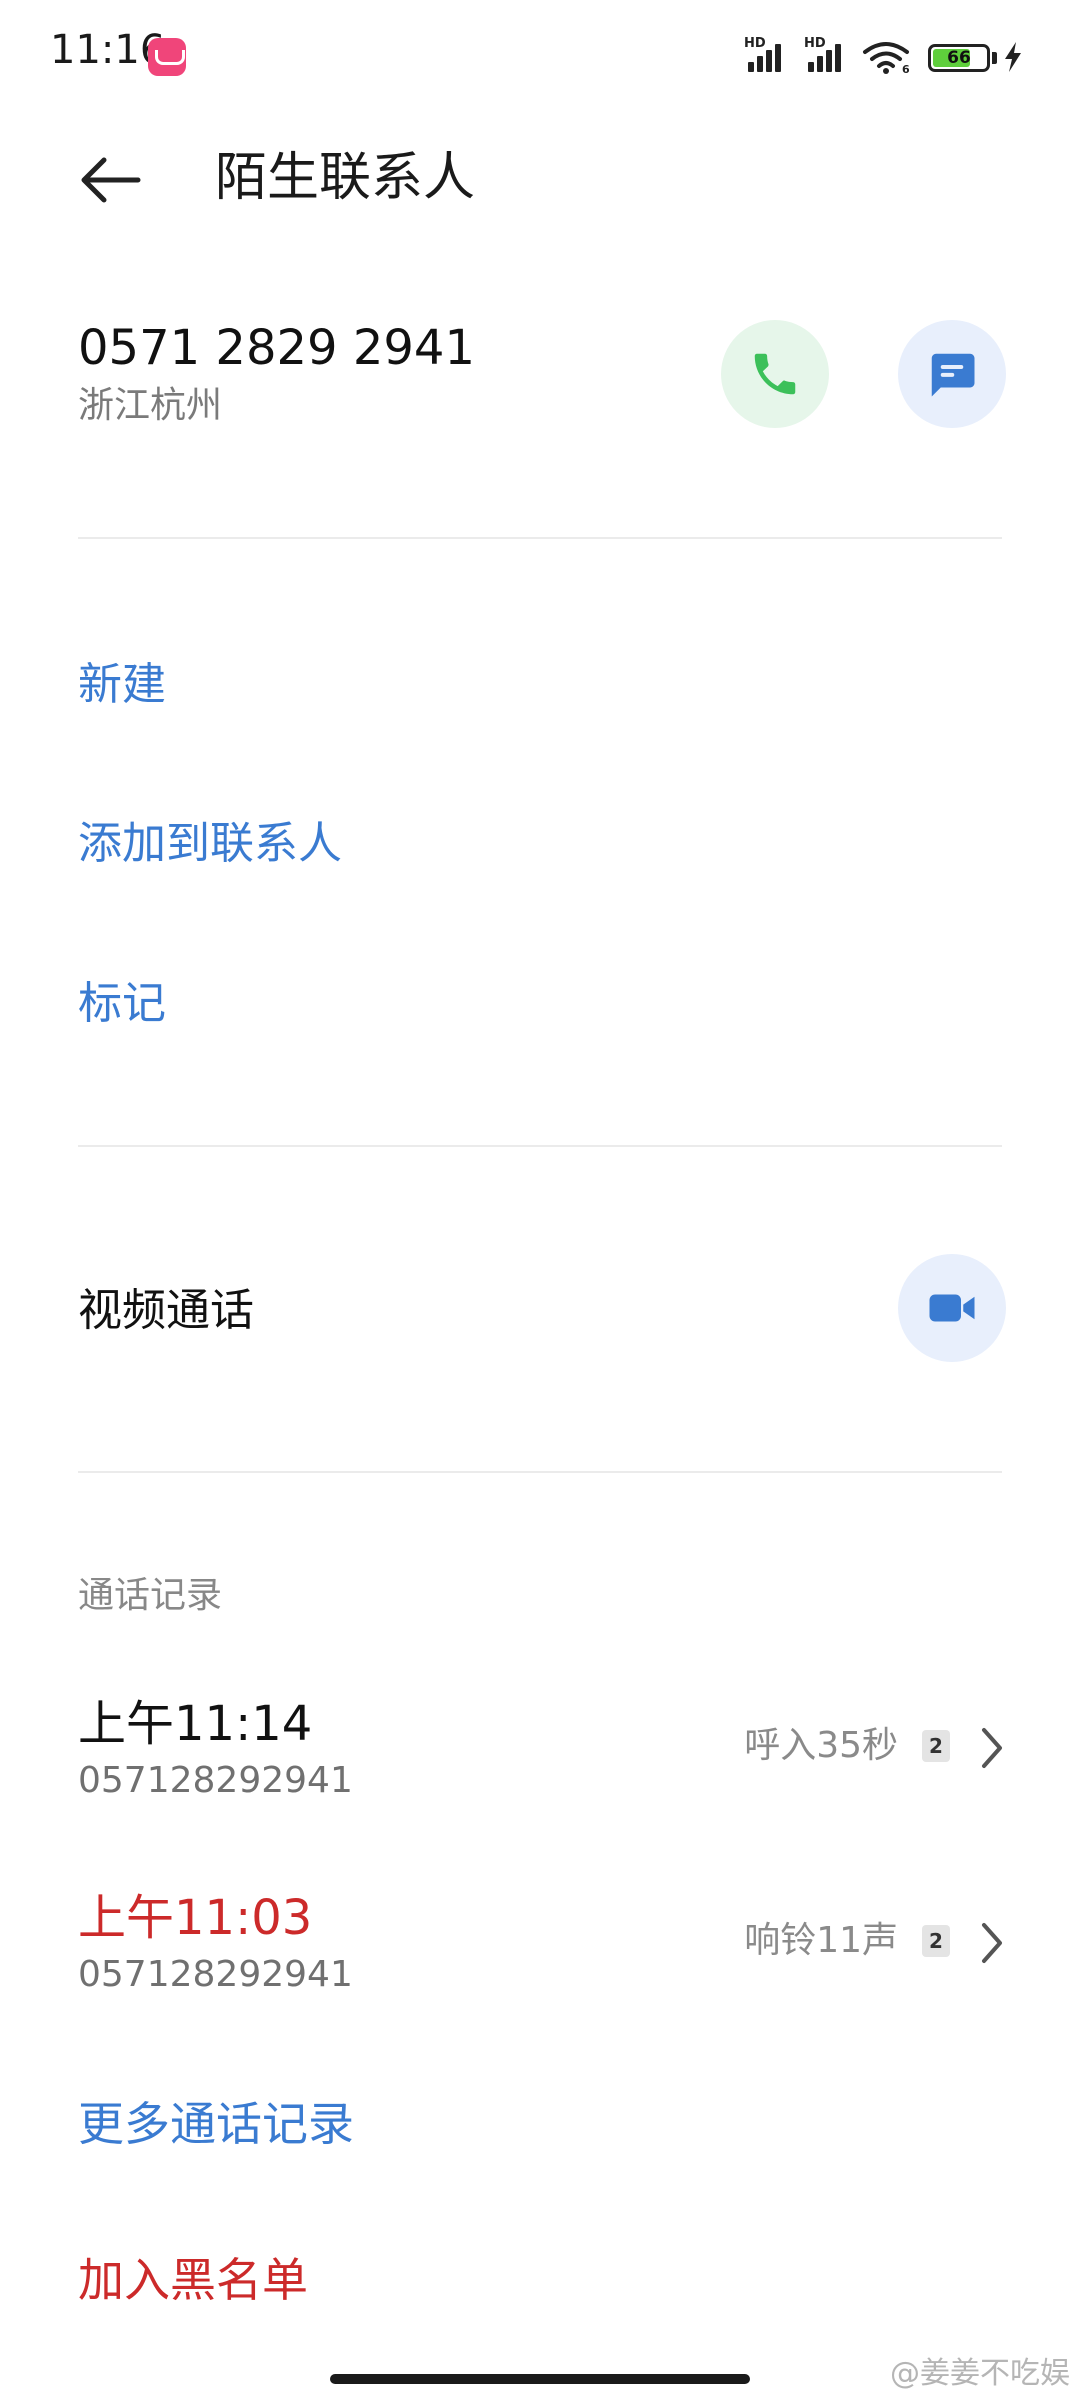 The image size is (1080, 2400). What do you see at coordinates (824, 54) in the screenshot?
I see `cellular-signal-2-icon: HD` at bounding box center [824, 54].